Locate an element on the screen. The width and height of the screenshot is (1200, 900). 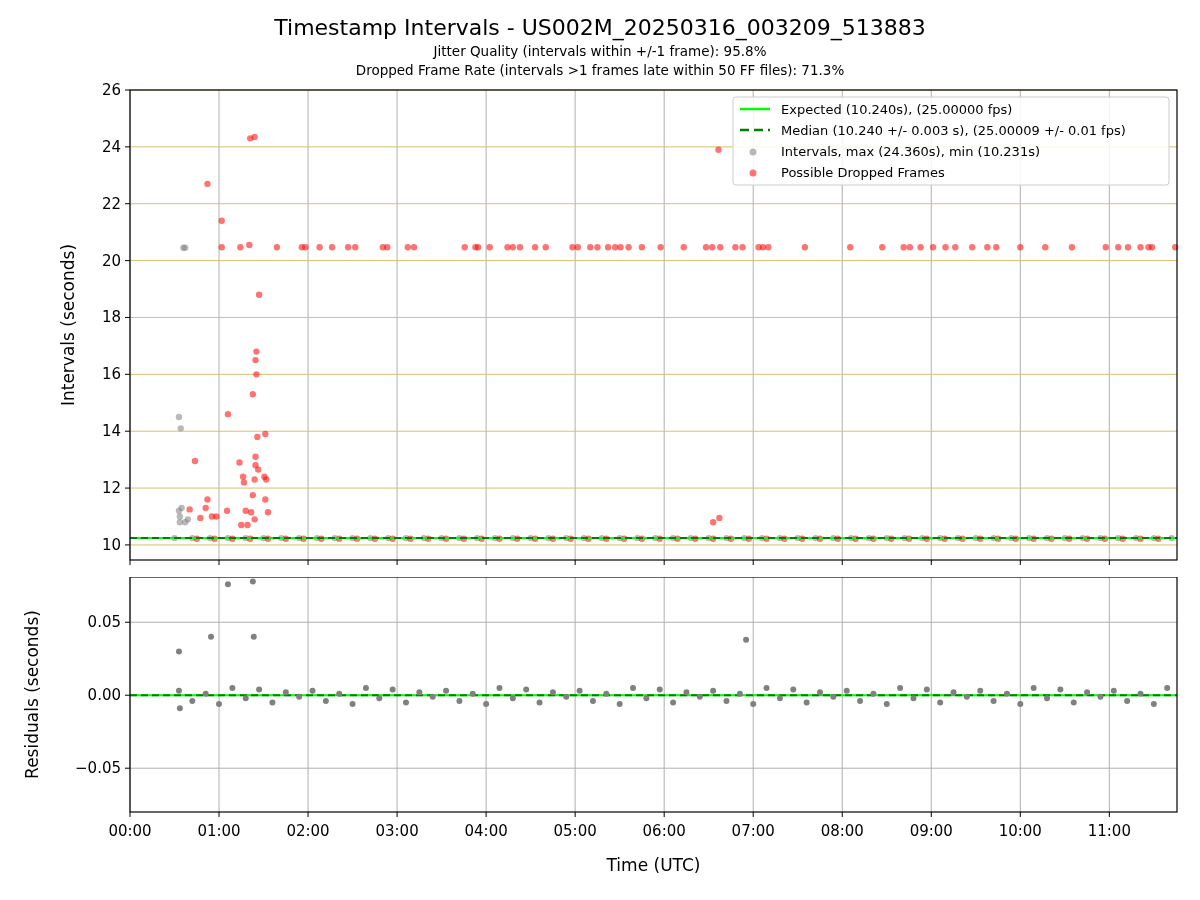
tick-label: 06:00 is located at coordinates (664, 831).